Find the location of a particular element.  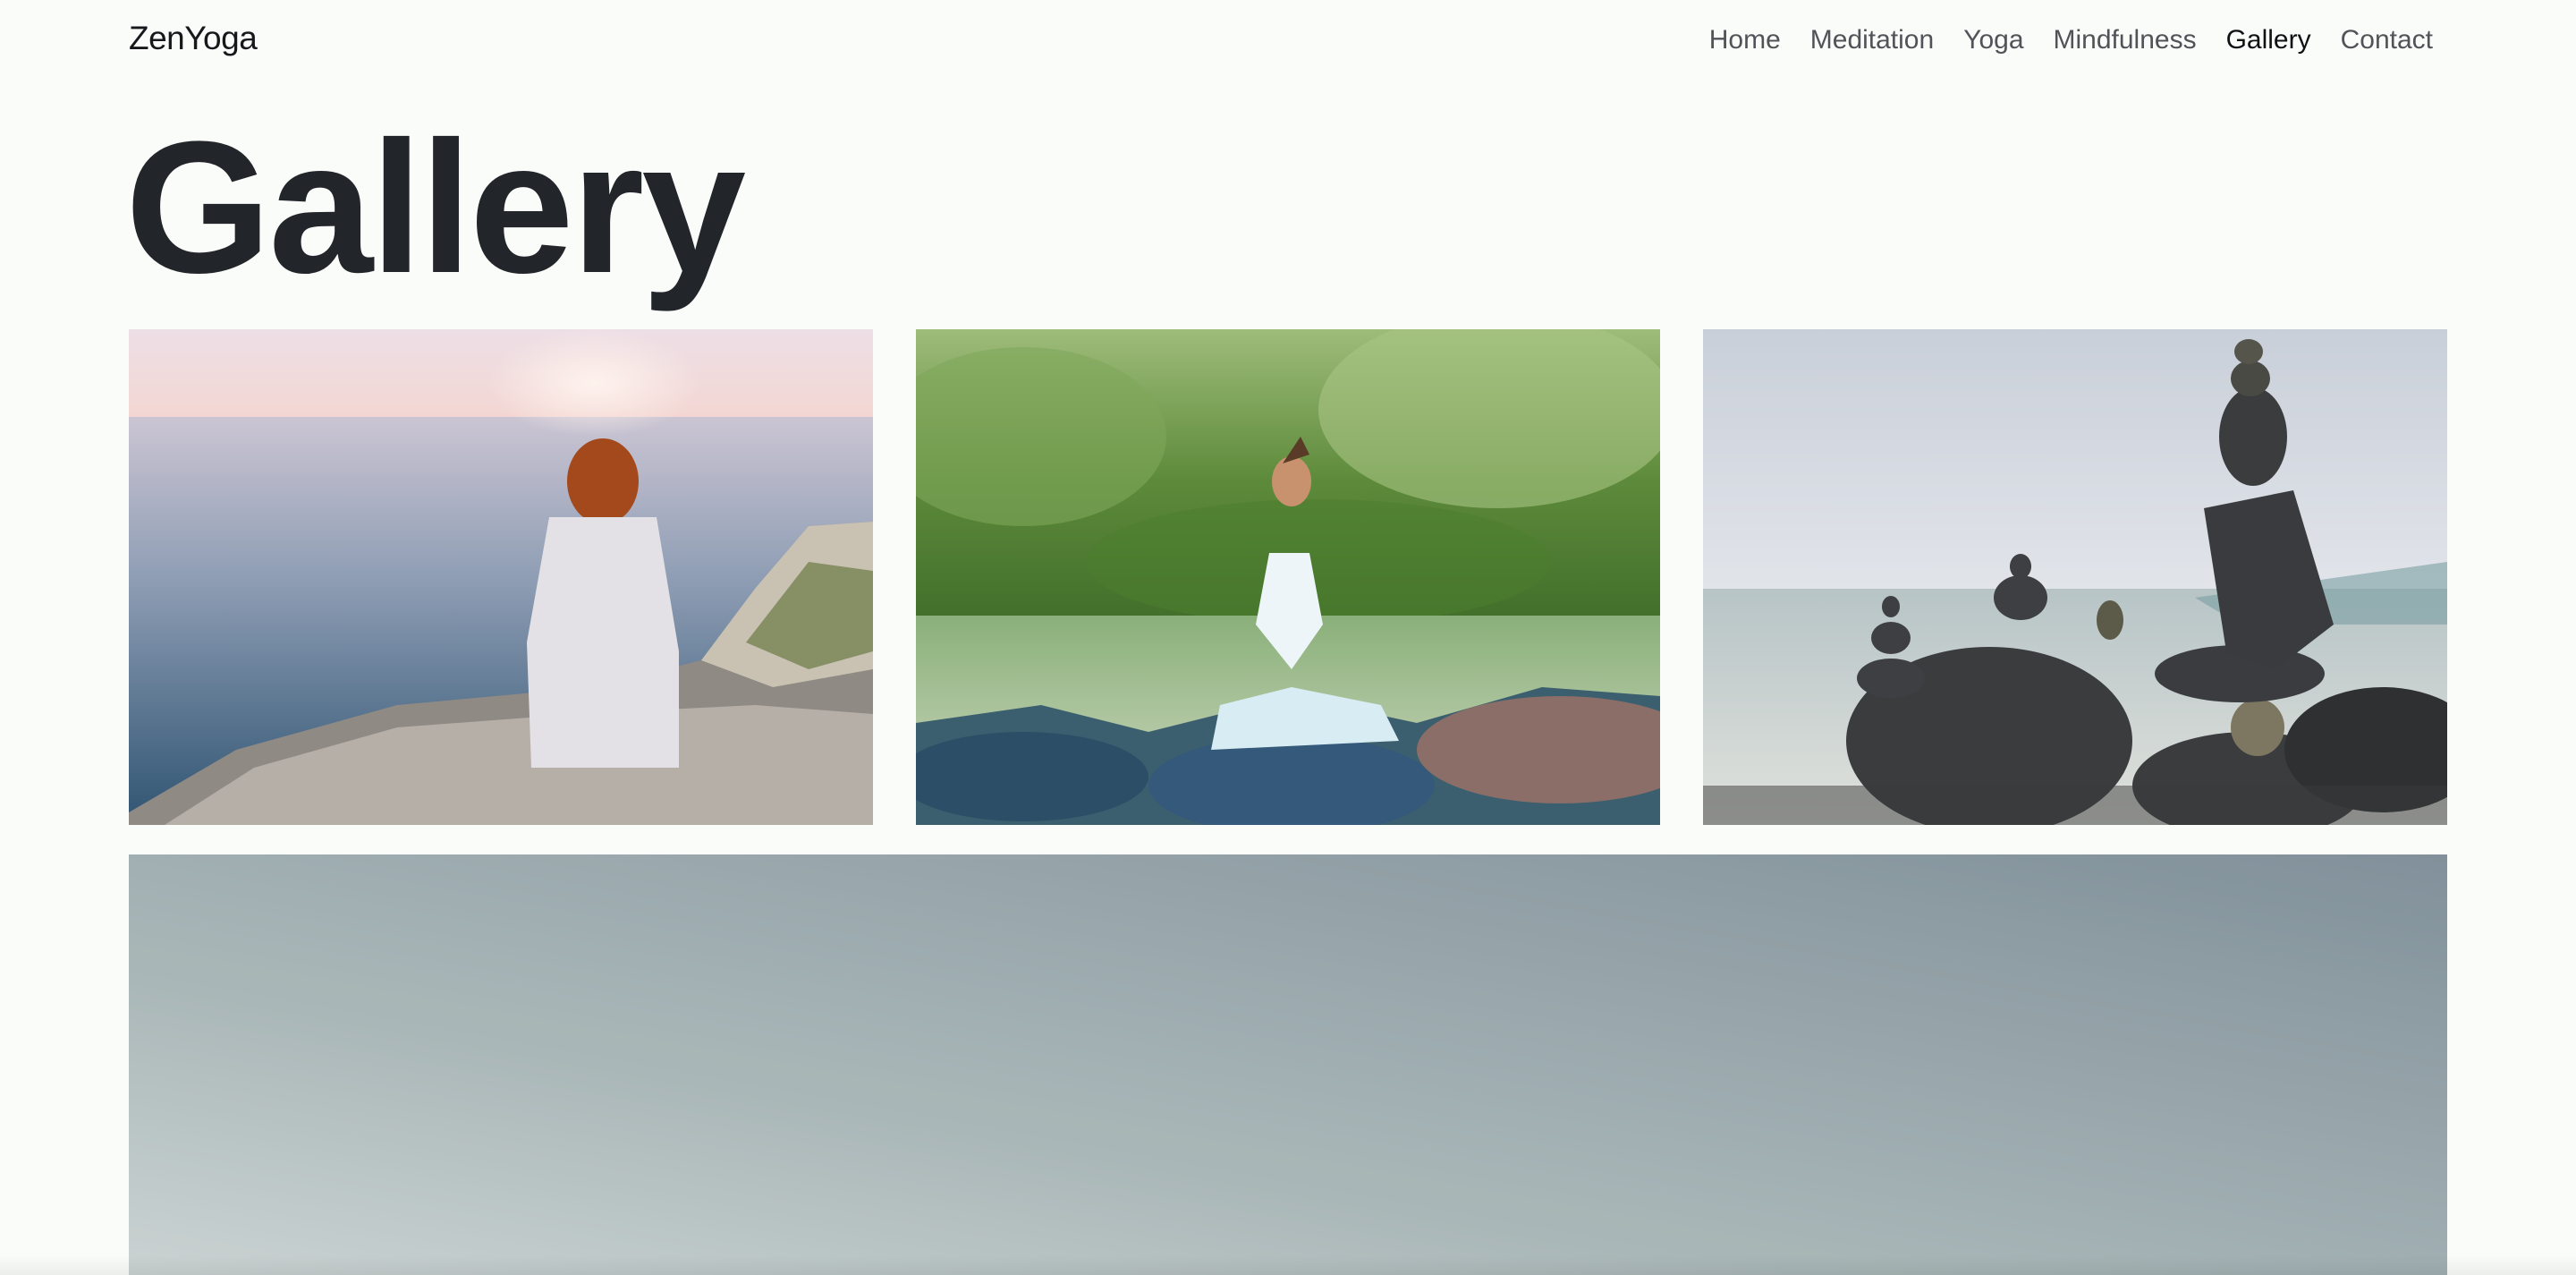

nav-item-yoga: Yoga is located at coordinates (1993, 40).